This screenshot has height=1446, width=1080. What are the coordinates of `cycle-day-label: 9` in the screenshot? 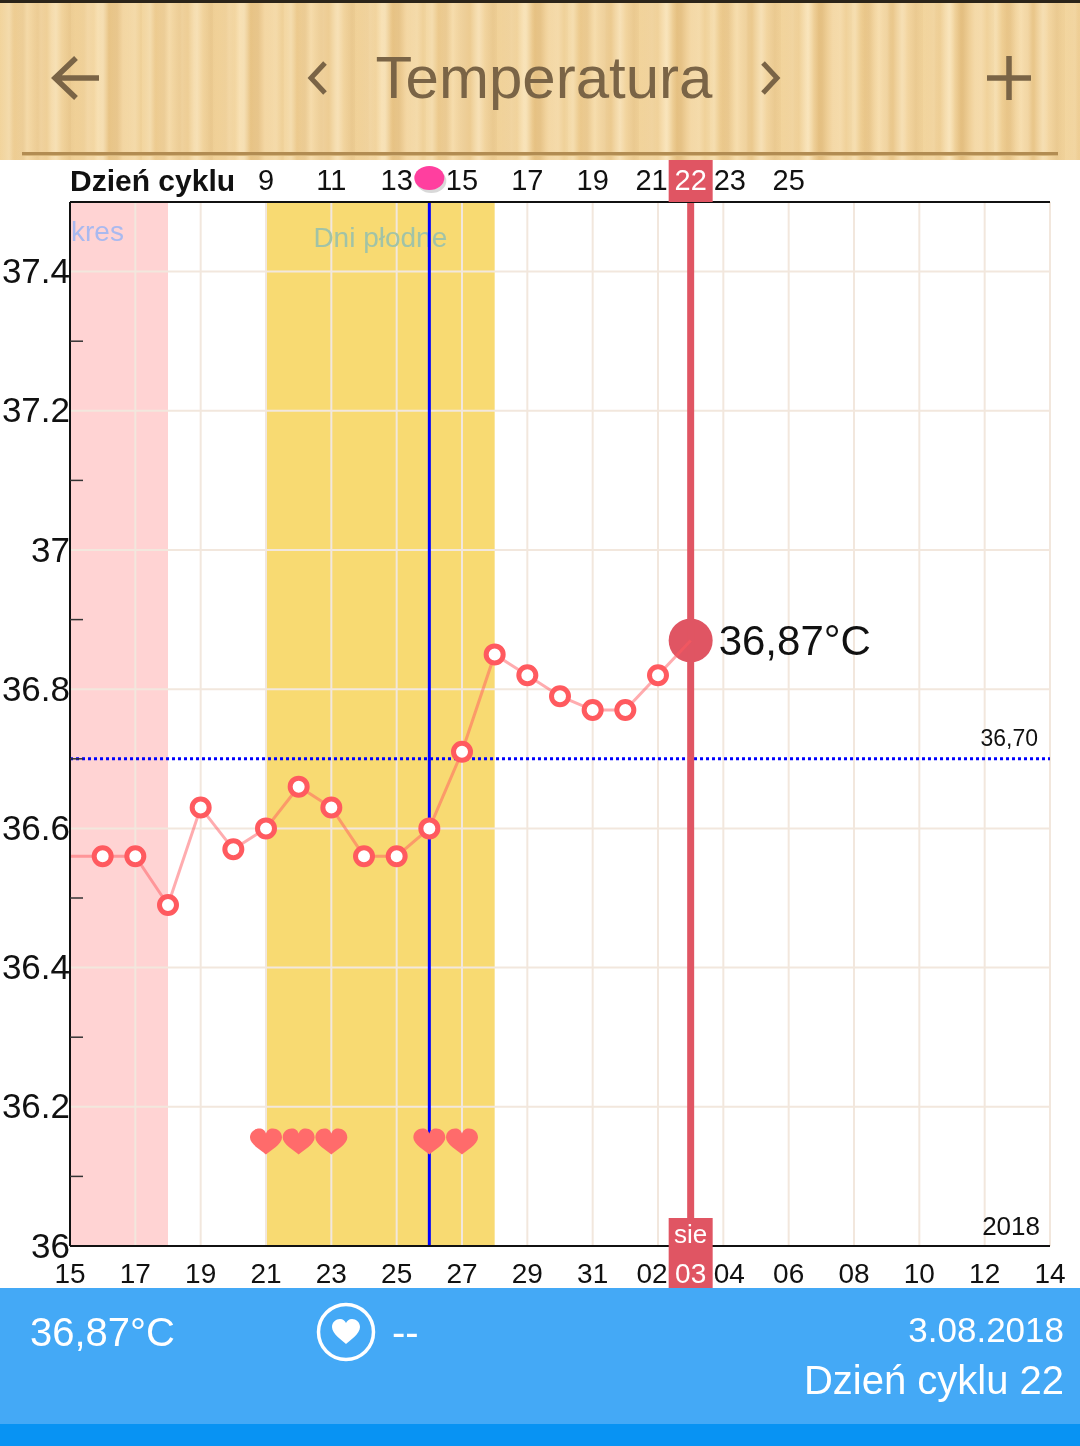 It's located at (266, 180).